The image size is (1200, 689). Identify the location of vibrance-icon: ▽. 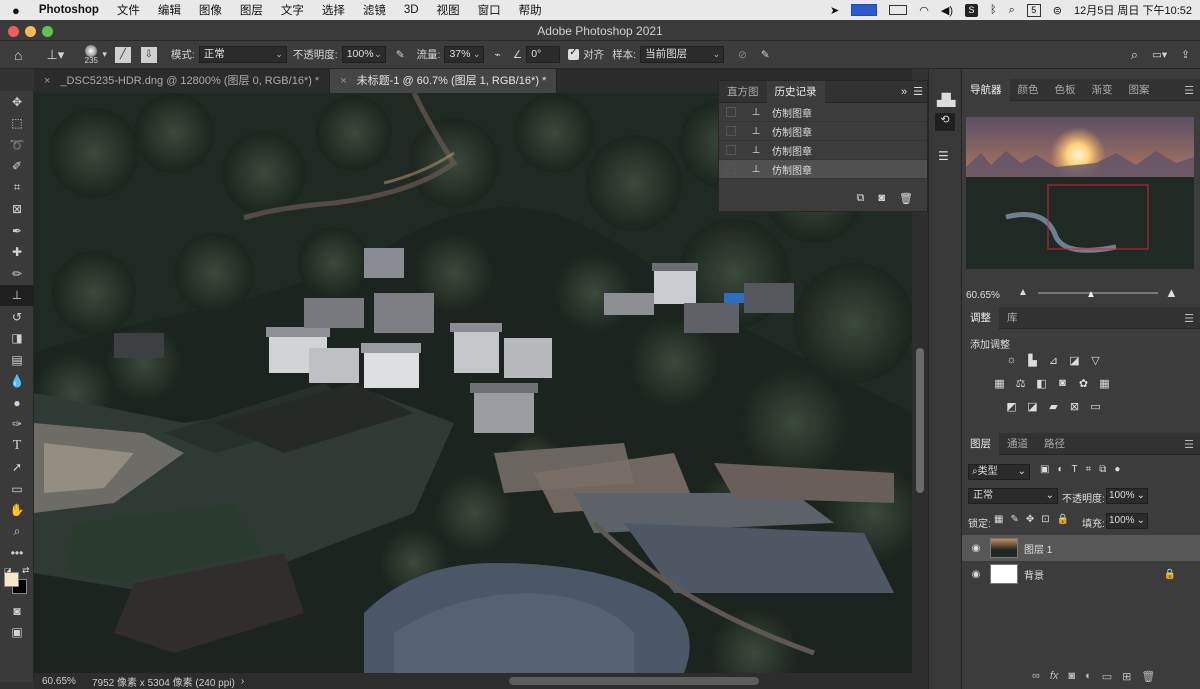
(1095, 360).